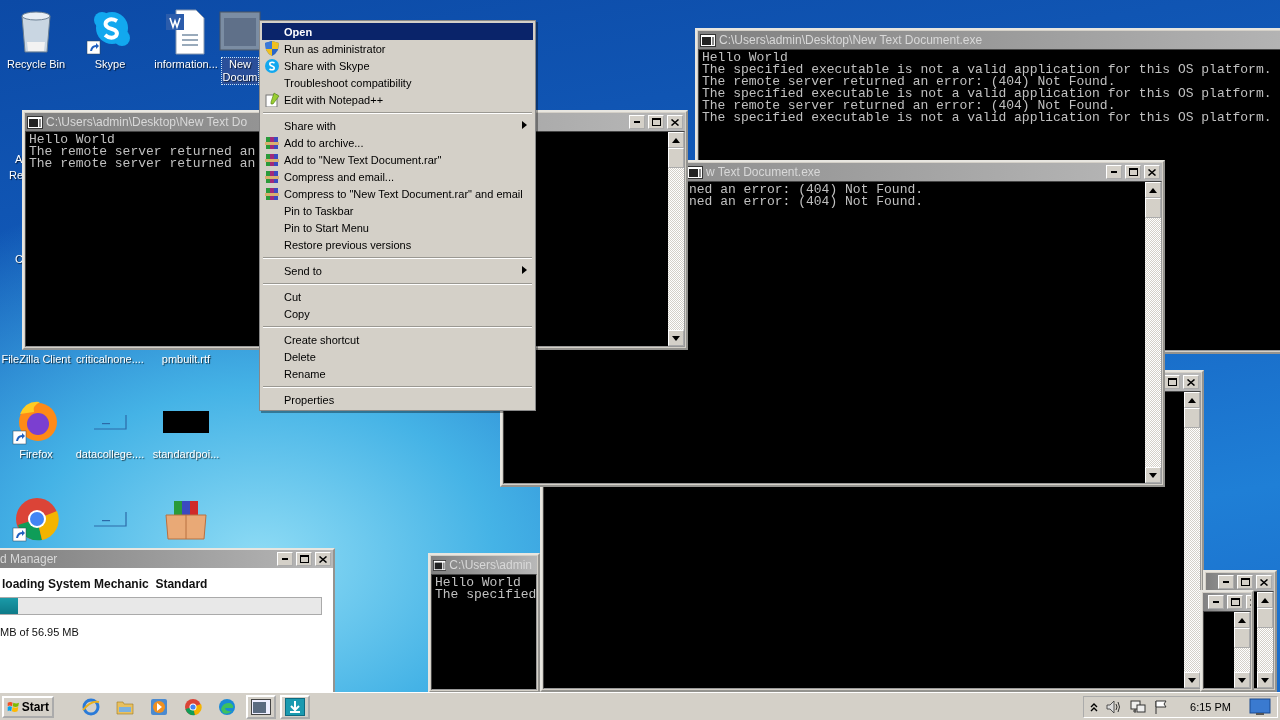  What do you see at coordinates (397, 31) in the screenshot?
I see `menu-item: Open` at bounding box center [397, 31].